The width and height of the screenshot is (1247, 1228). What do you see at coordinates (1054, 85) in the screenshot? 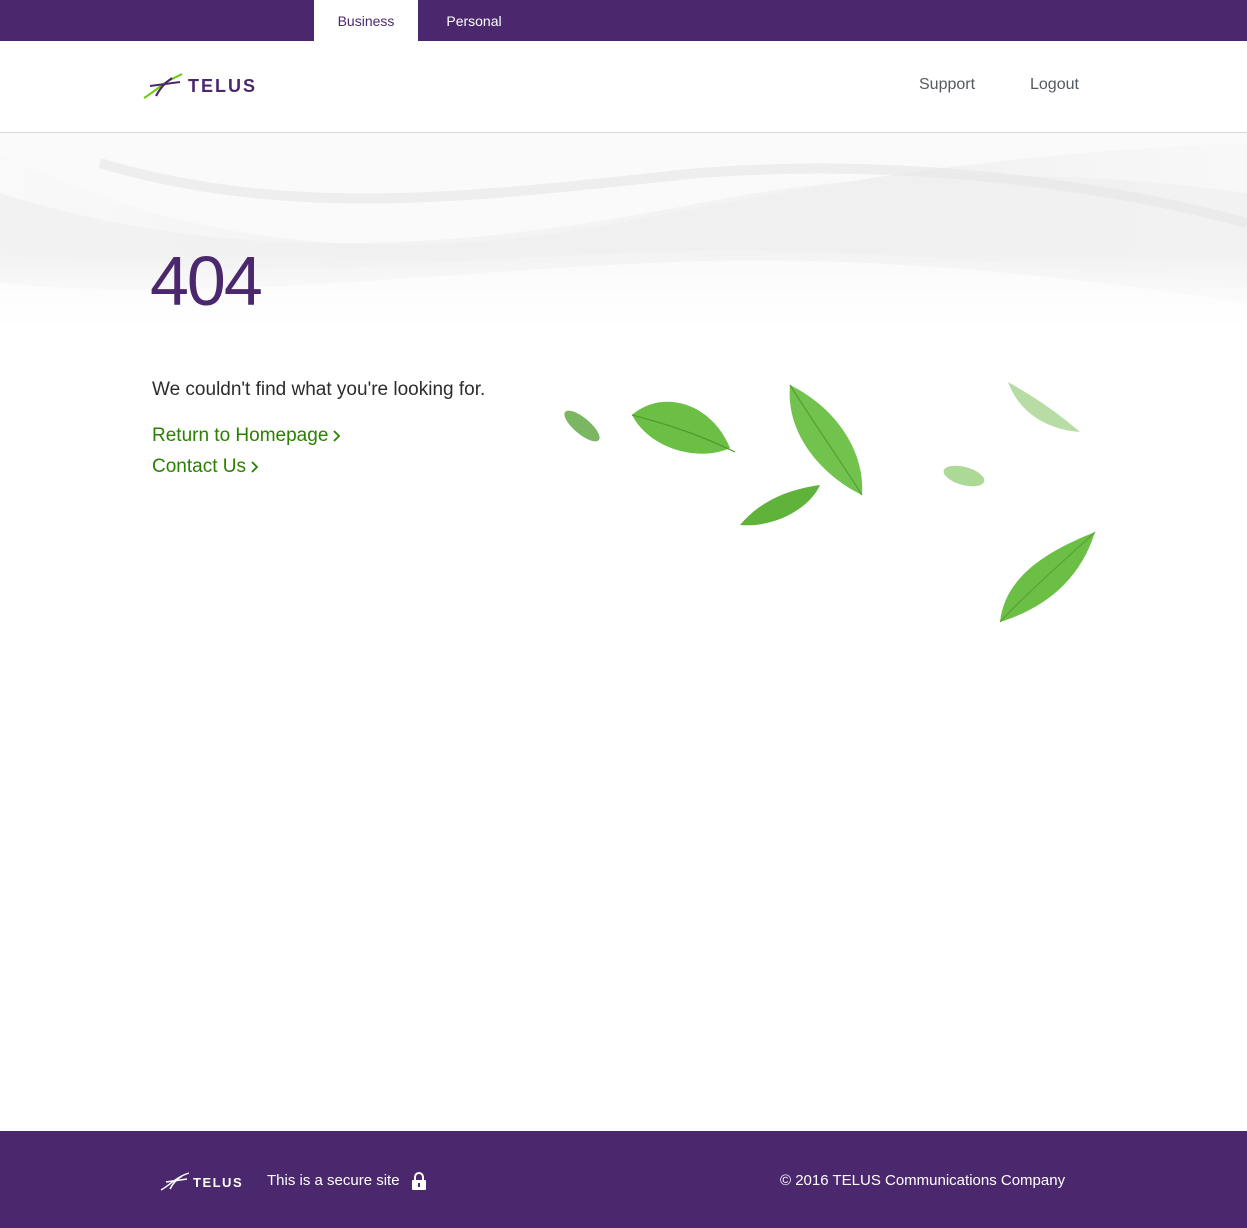
I see `logout-link: Logout` at bounding box center [1054, 85].